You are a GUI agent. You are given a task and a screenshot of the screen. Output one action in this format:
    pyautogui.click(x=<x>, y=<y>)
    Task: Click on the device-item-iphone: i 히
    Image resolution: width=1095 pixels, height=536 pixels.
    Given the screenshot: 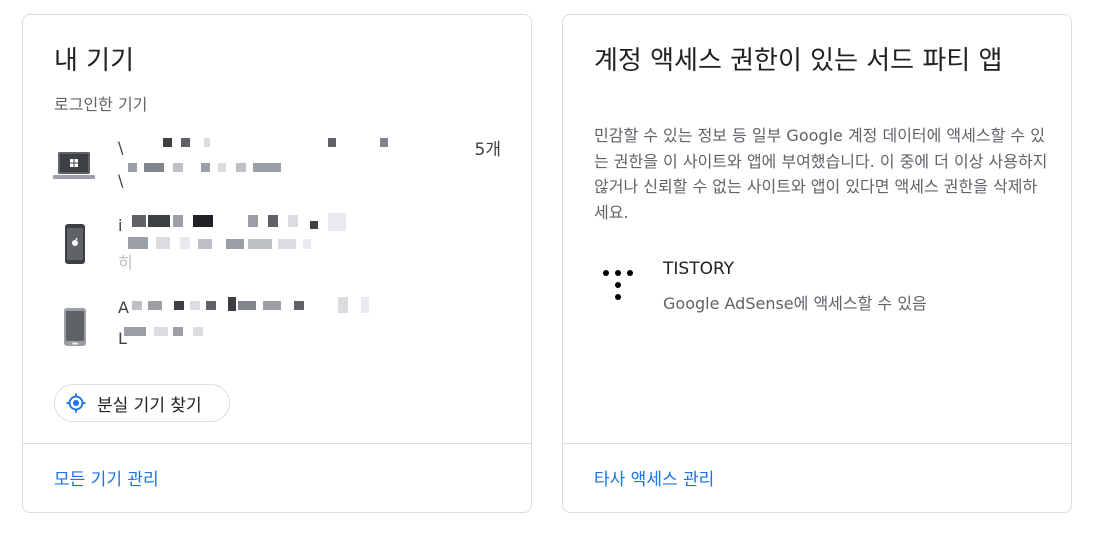 What is the action you would take?
    pyautogui.click(x=283, y=245)
    